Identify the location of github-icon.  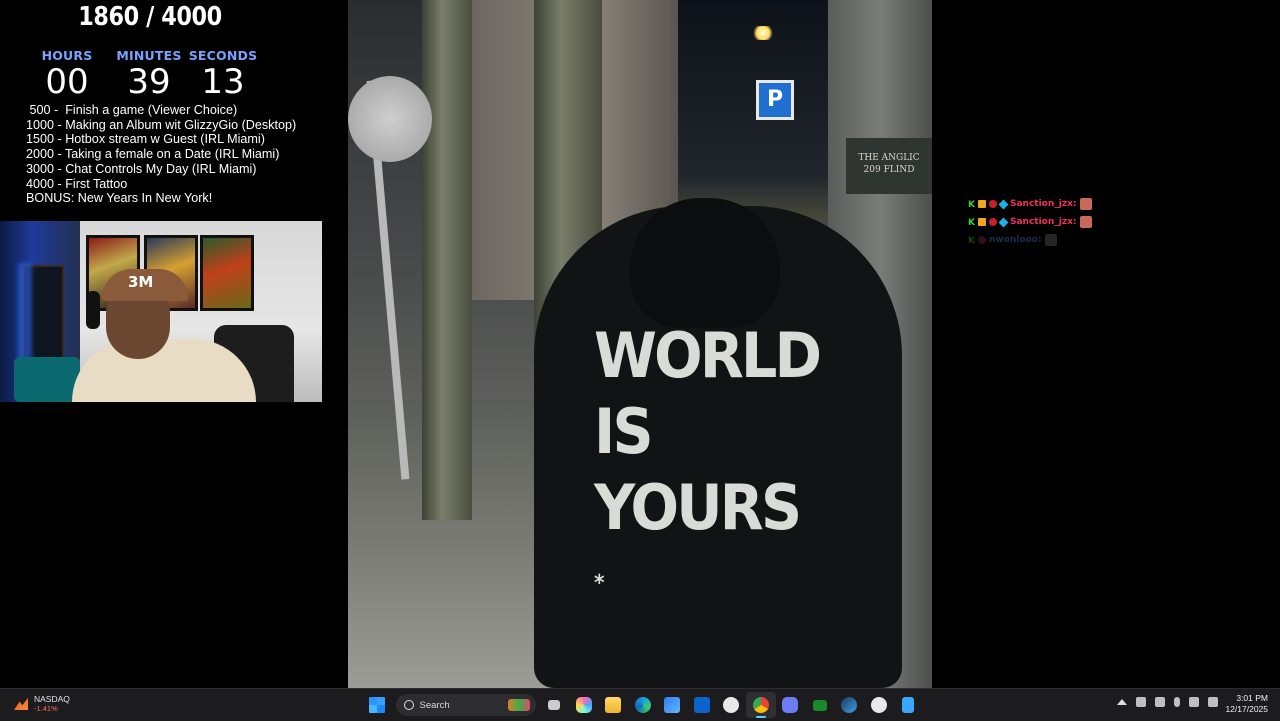
(731, 705).